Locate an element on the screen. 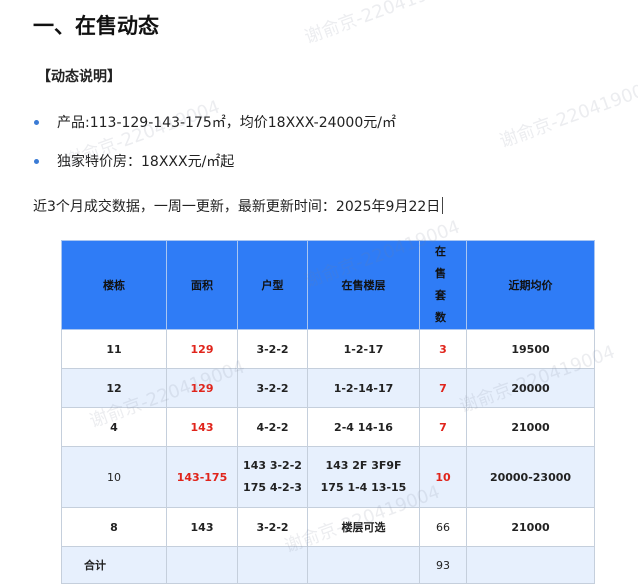 The height and width of the screenshot is (587, 638). cell-price: 19500 is located at coordinates (530, 349).